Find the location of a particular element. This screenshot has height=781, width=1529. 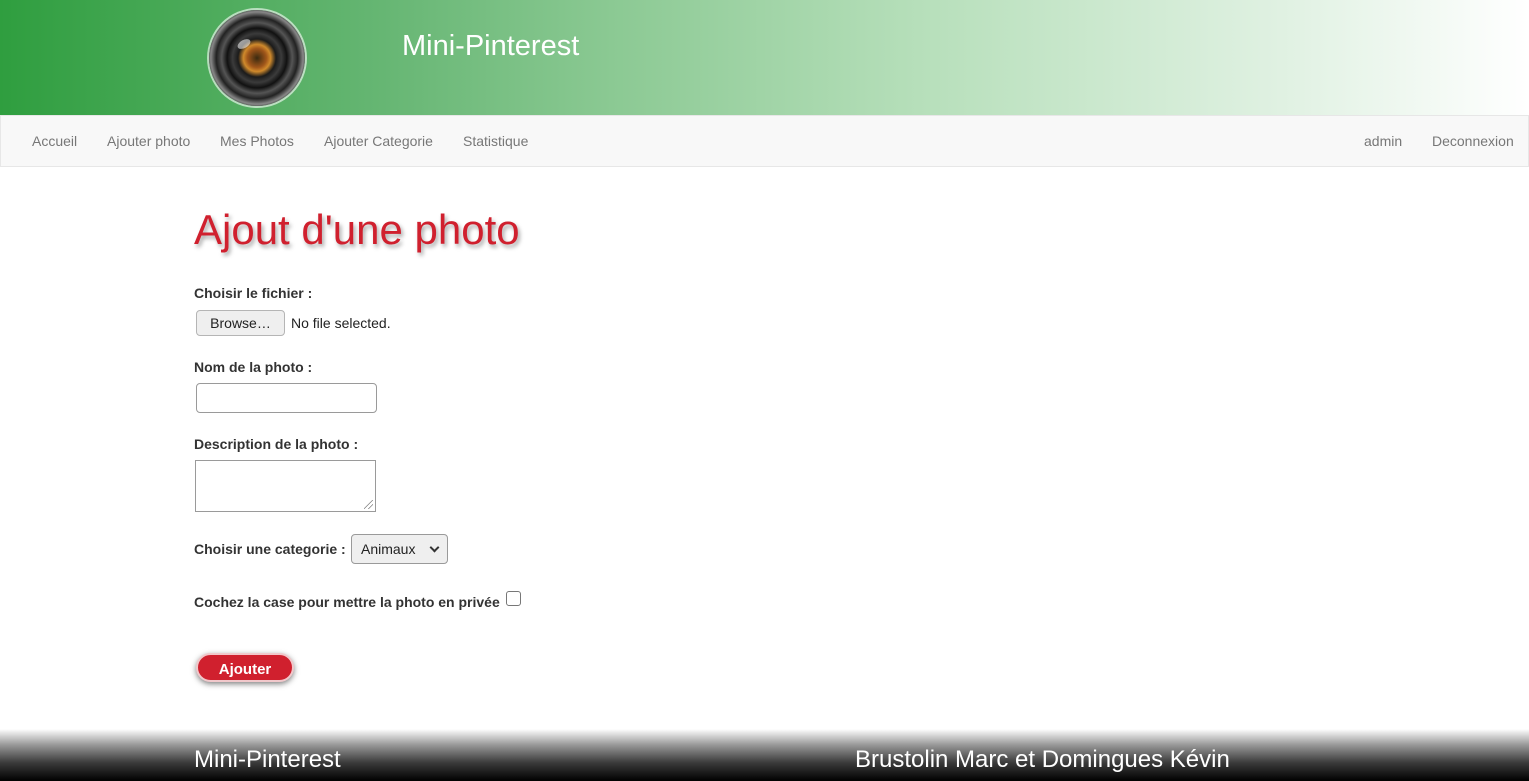

footer-authors: Brustolin Marc et Domingues Kévin is located at coordinates (1042, 759).